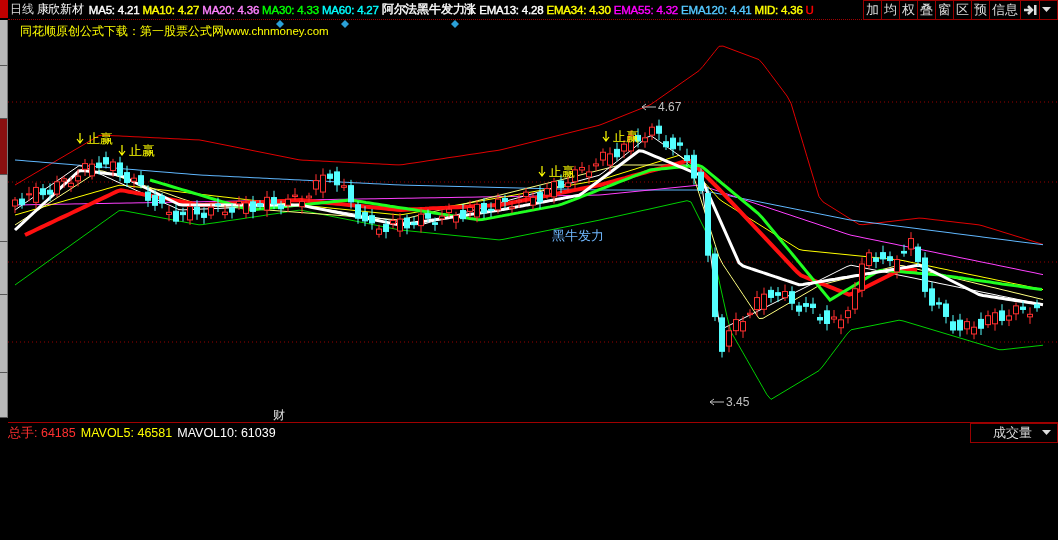 The height and width of the screenshot is (540, 1058). Describe the element at coordinates (909, 10) in the screenshot. I see `toolbar-button: 权` at that location.